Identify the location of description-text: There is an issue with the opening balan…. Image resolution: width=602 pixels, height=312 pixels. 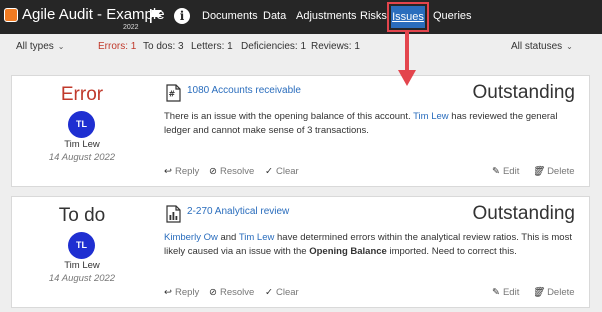
(287, 116).